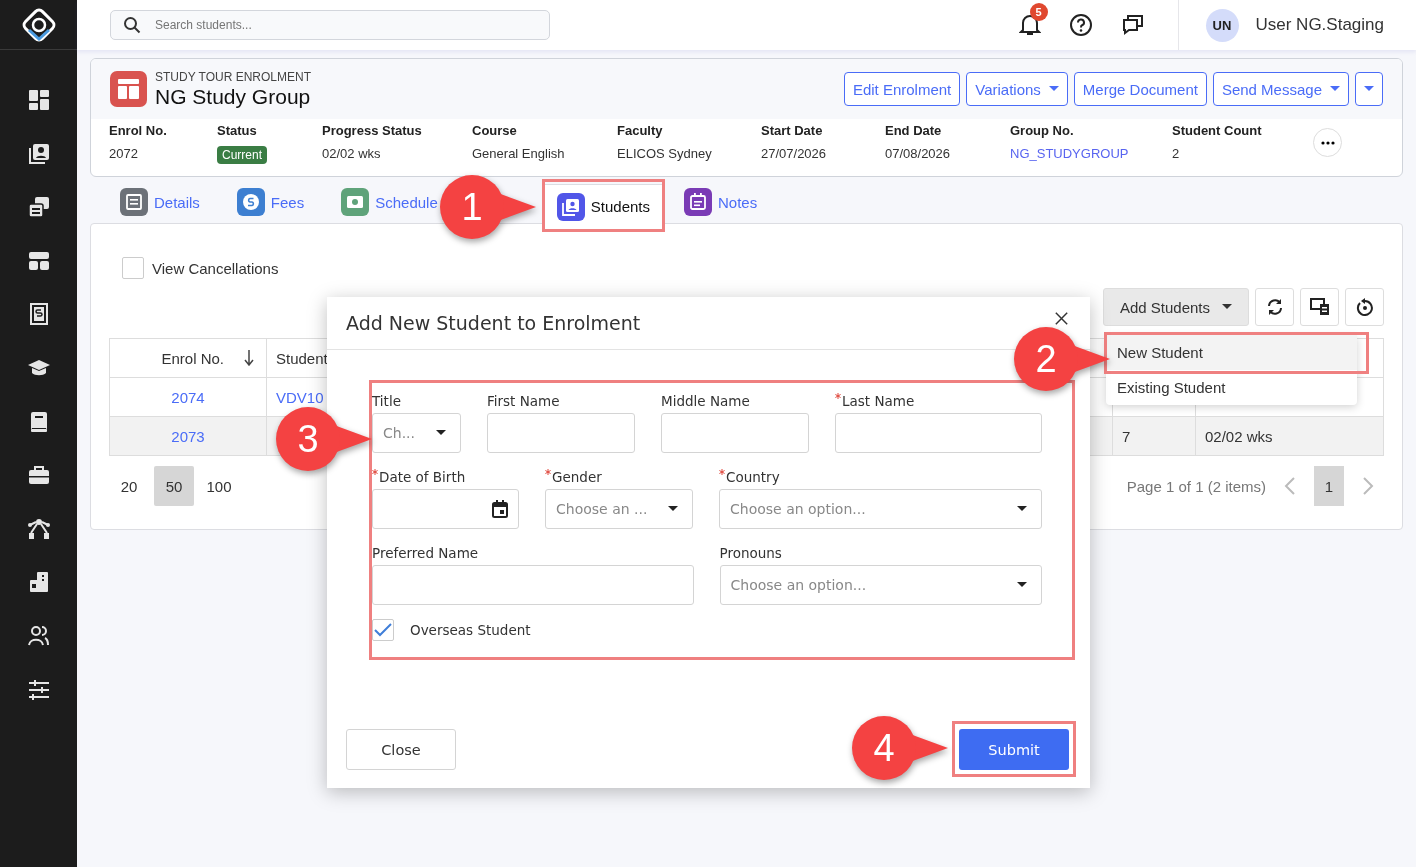 The image size is (1416, 867). I want to click on table-cell: 02/02 wks, so click(1239, 436).